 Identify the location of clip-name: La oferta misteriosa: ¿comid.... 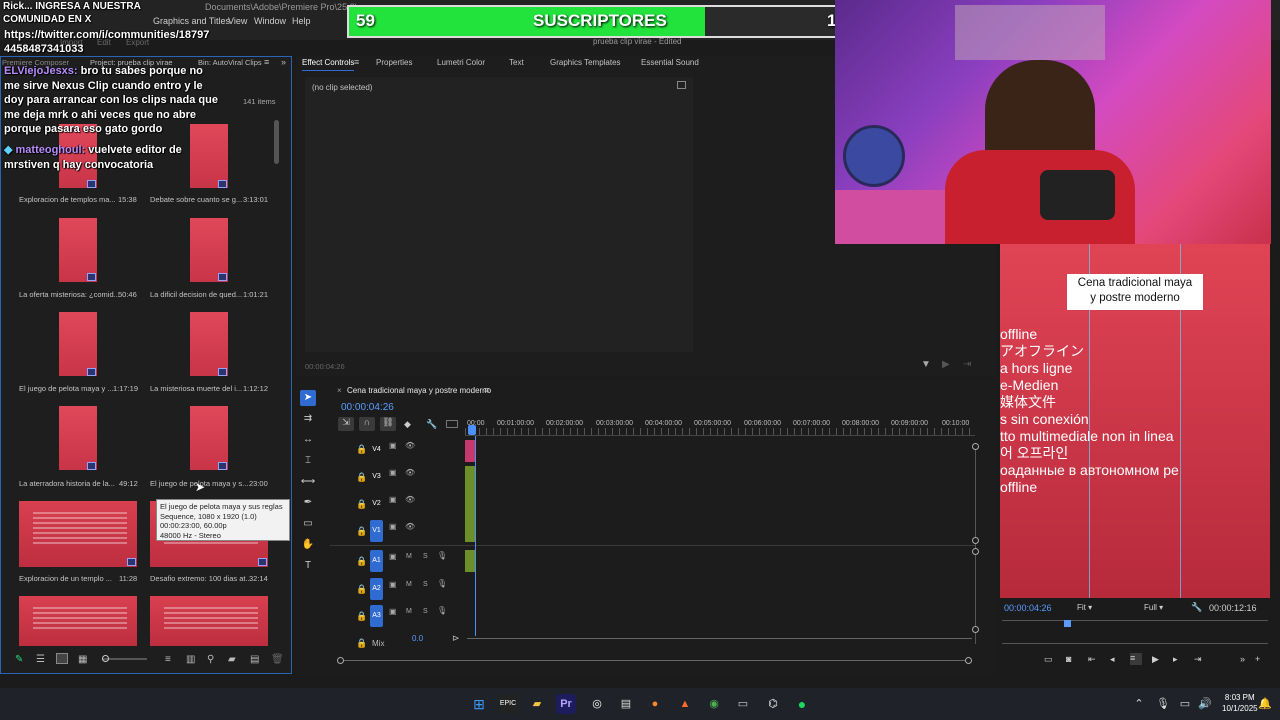
(69, 294).